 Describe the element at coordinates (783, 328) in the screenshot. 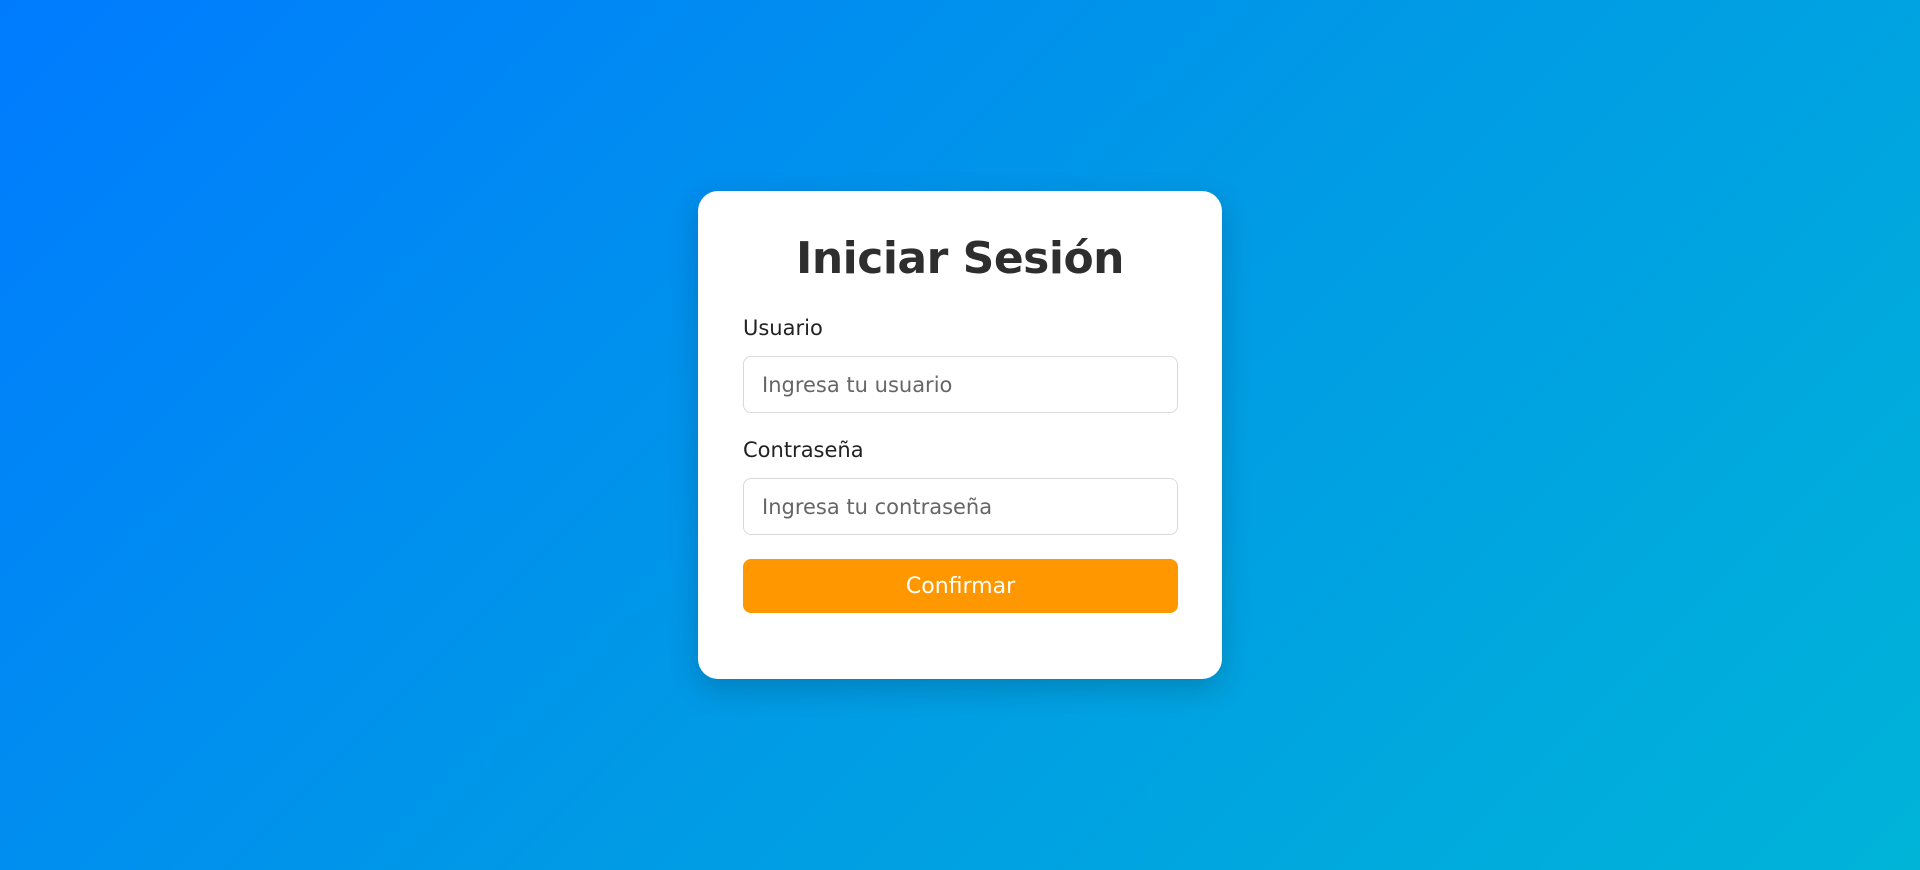

I see `username-label: Usuario` at that location.